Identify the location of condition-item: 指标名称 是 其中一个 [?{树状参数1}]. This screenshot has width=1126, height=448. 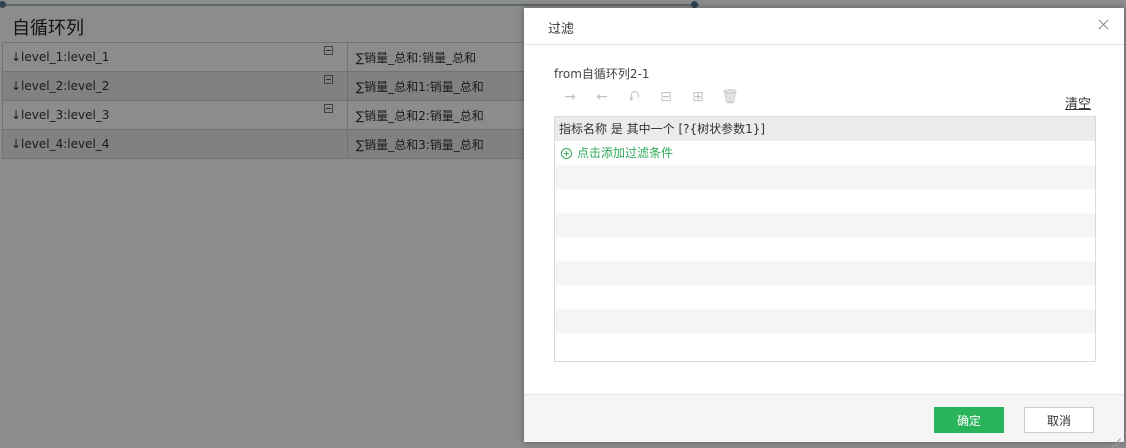
(825, 129).